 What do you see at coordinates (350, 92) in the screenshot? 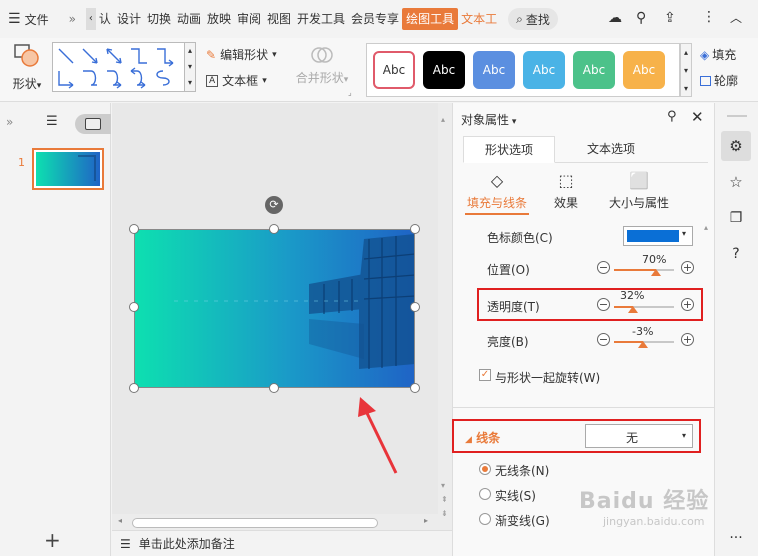
I see `ribbon-dialog-launcher-icon: ⌟` at bounding box center [350, 92].